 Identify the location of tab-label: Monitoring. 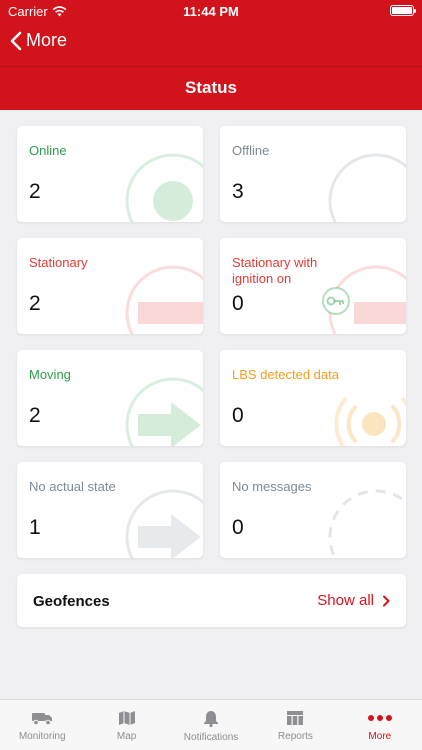
(42, 736).